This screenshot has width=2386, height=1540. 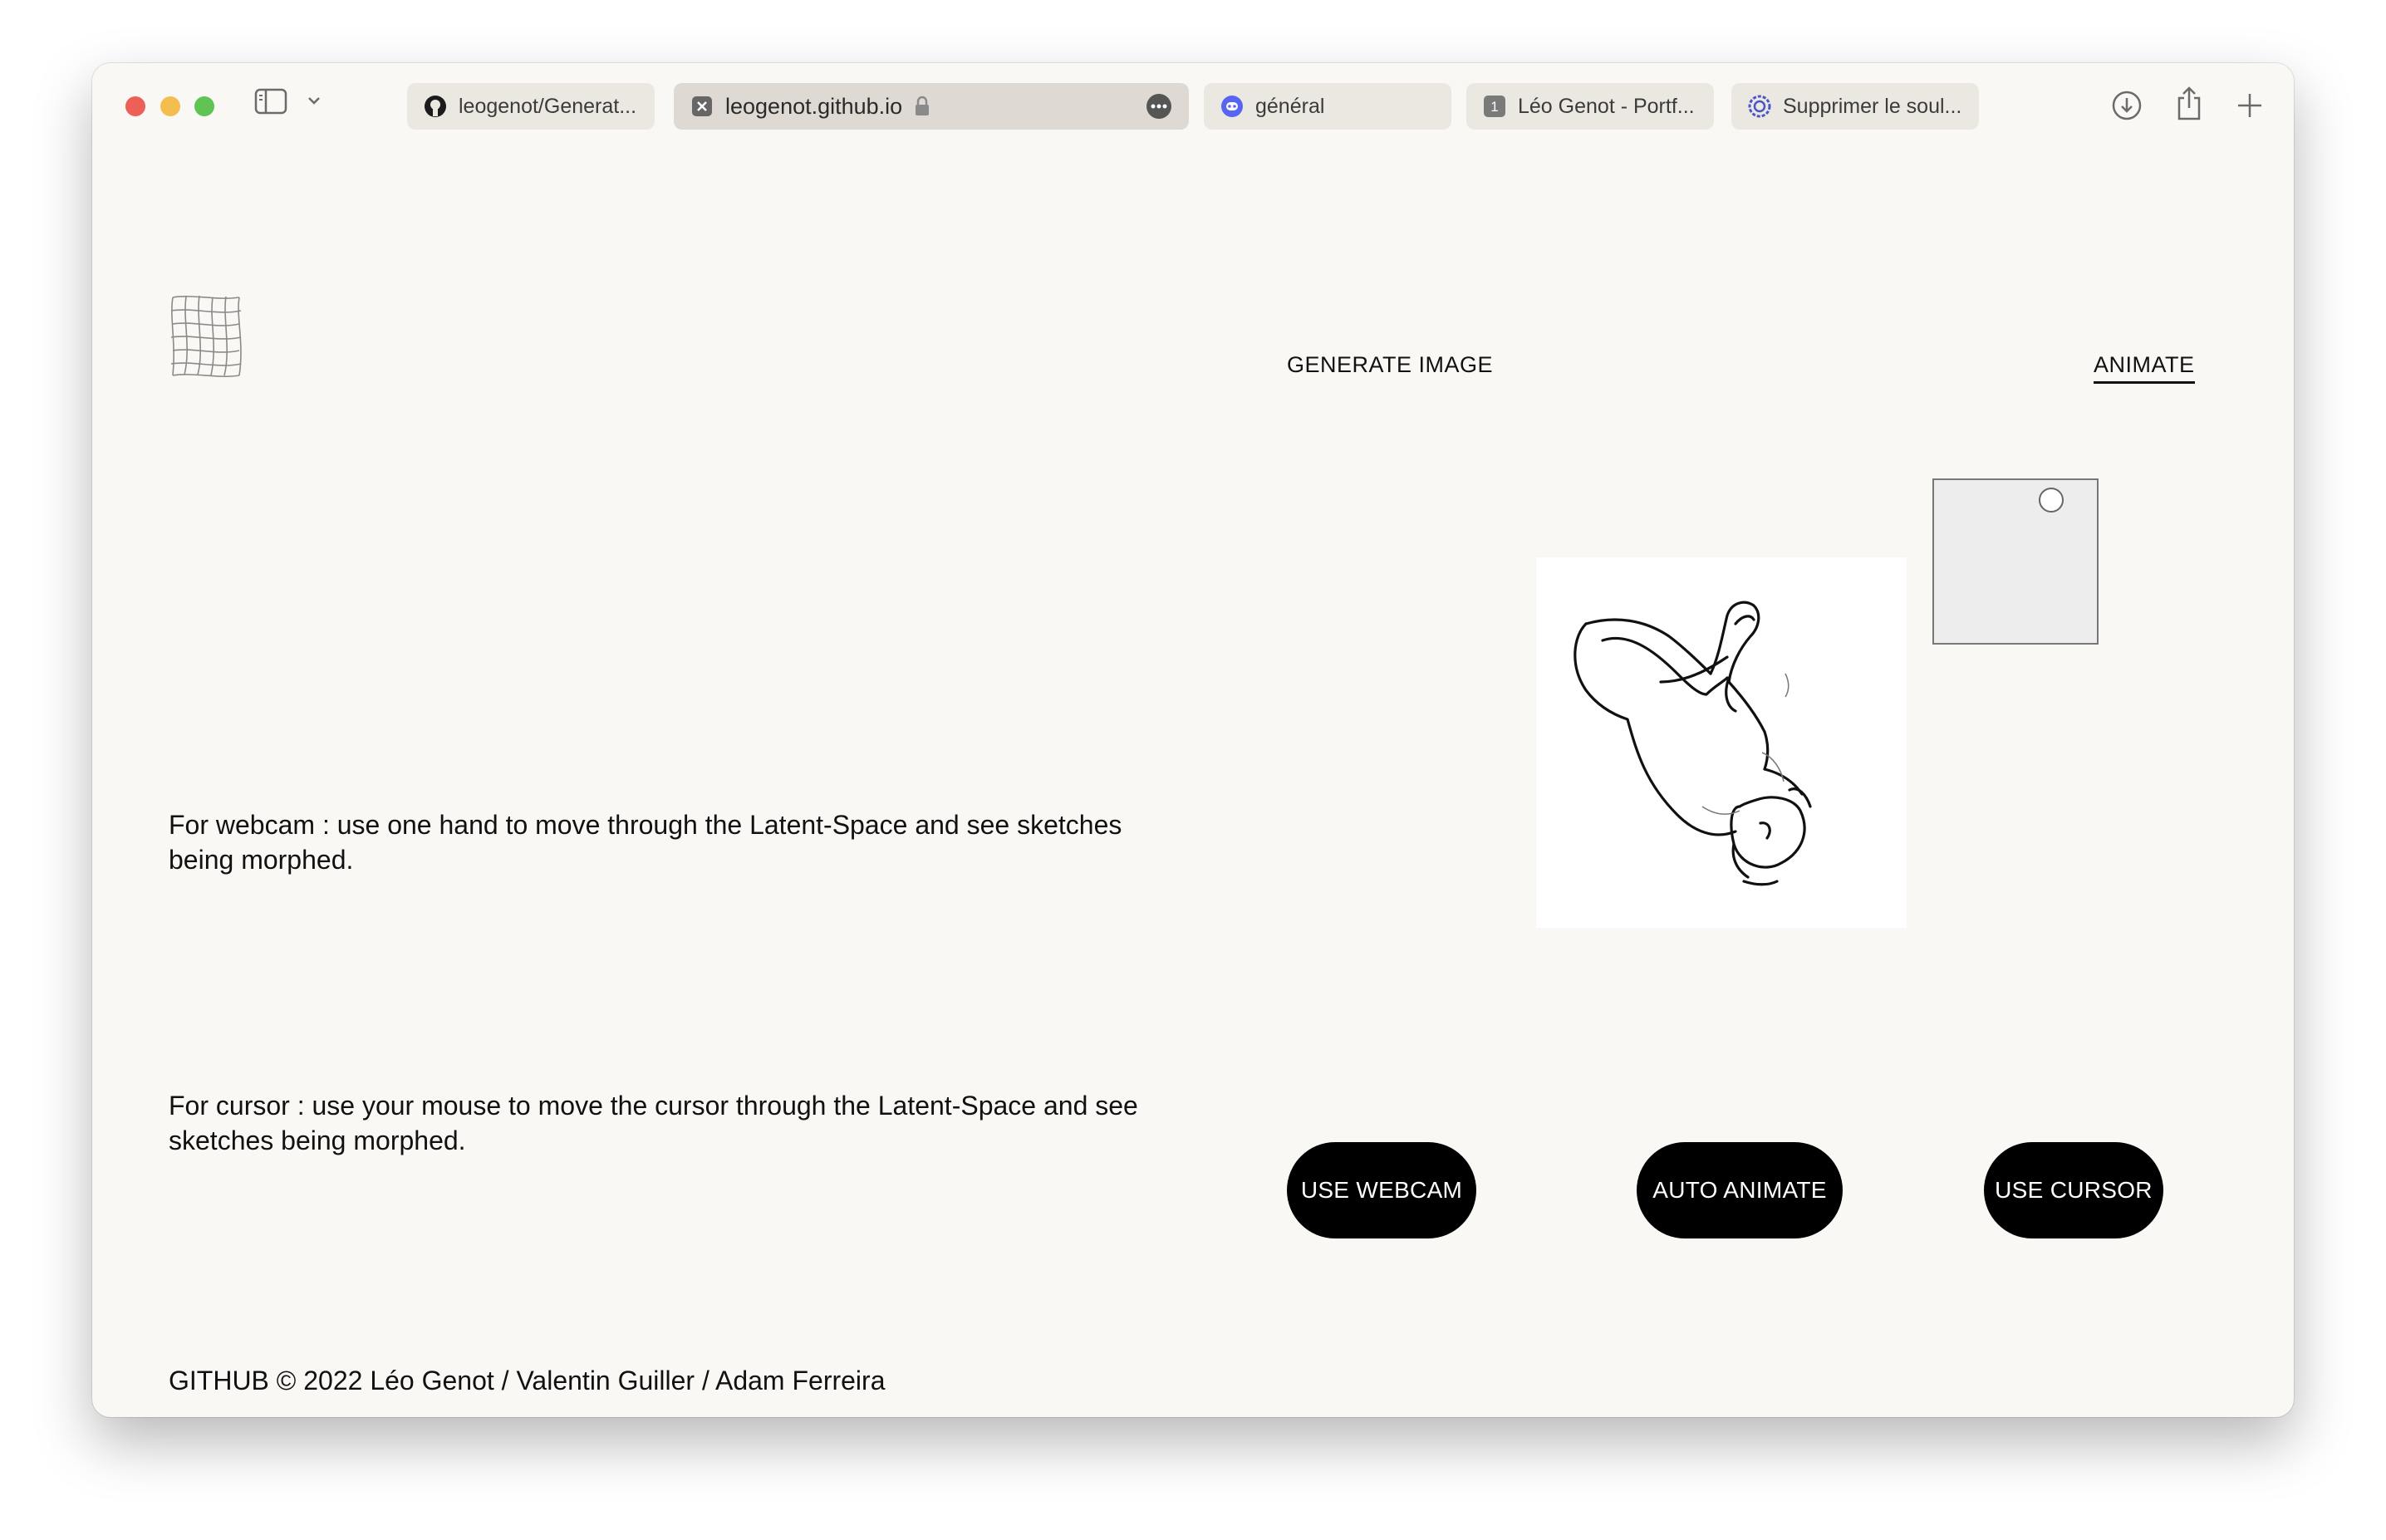 What do you see at coordinates (1390, 365) in the screenshot?
I see `nav-generate-image: GENERATE IMAGE` at bounding box center [1390, 365].